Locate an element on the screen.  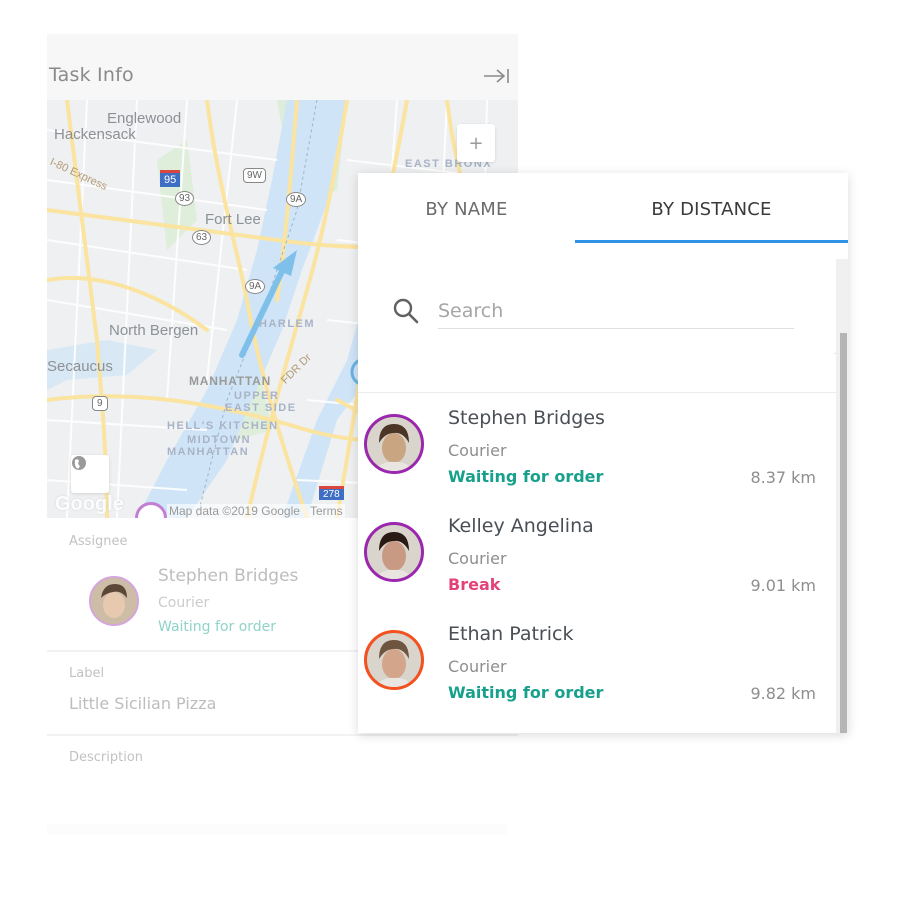
courier-list-item: Kelley Angelina Courier Break 9.01 km is located at coordinates (599, 556).